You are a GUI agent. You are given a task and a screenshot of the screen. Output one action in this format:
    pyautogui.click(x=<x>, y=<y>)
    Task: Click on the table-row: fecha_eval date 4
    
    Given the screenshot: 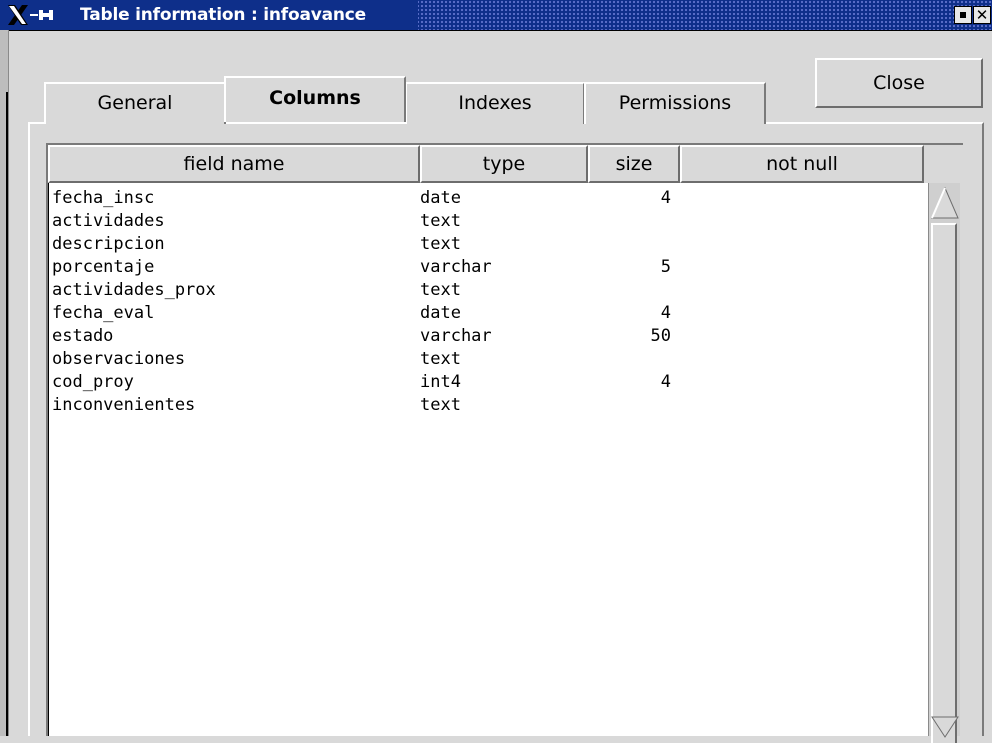 What is the action you would take?
    pyautogui.click(x=489, y=313)
    